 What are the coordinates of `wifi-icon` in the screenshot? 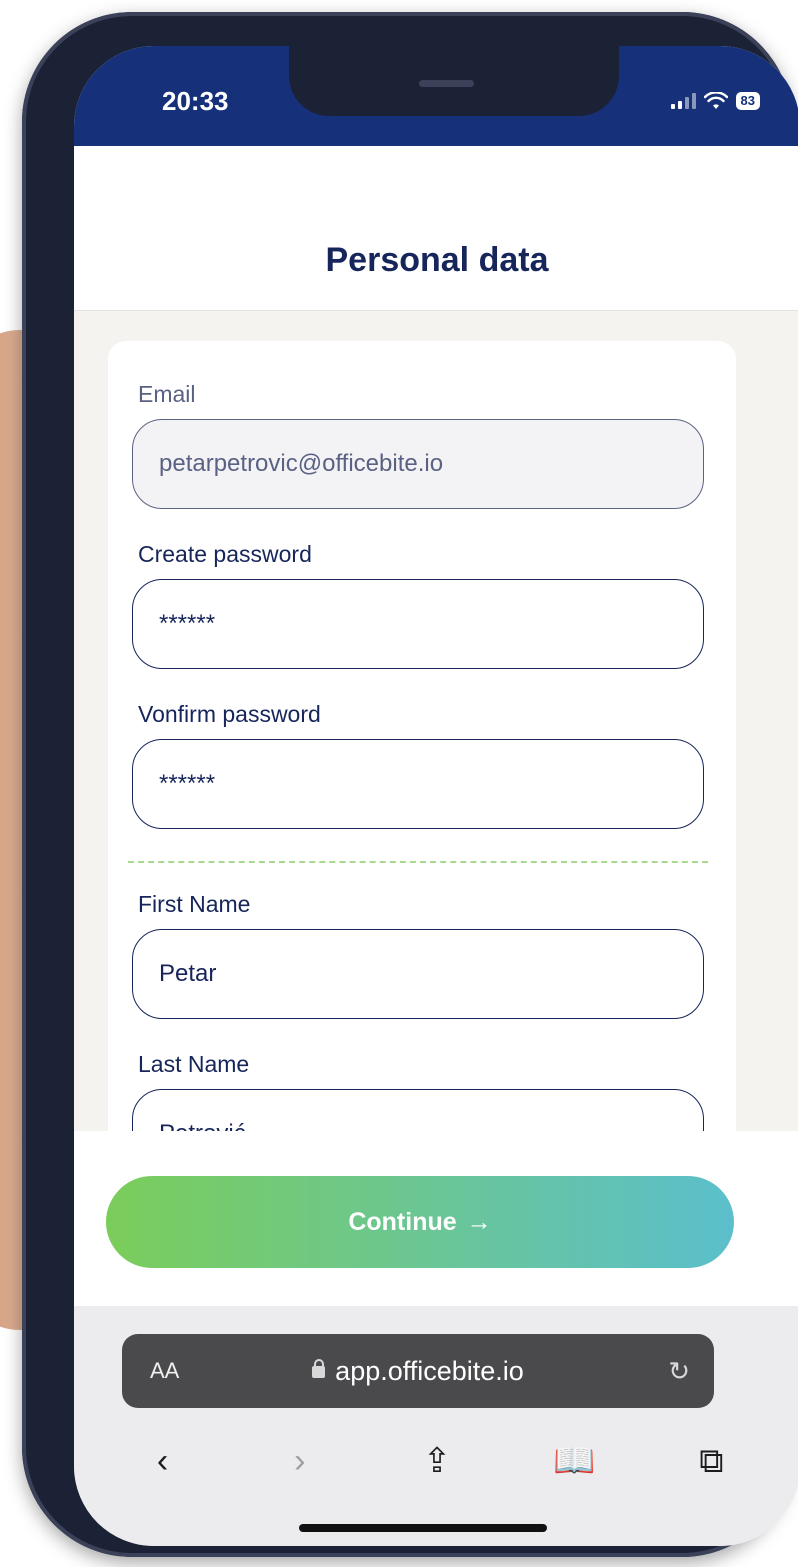 It's located at (715, 100).